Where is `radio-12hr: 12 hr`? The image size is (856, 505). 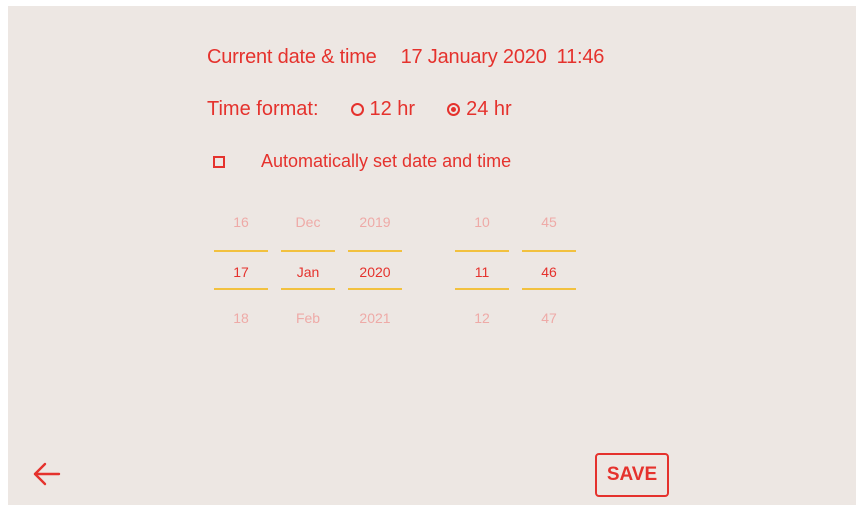 radio-12hr: 12 hr is located at coordinates (383, 109).